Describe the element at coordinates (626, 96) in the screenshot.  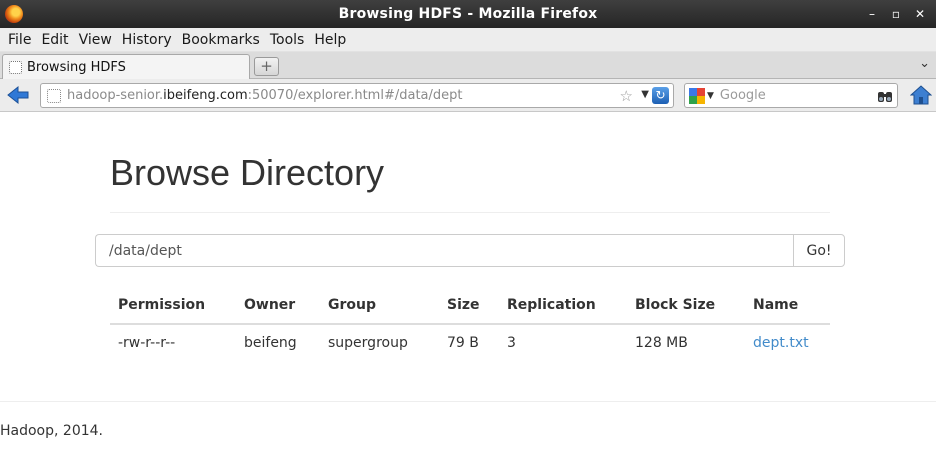
I see `bookmark-star-icon: ☆` at that location.